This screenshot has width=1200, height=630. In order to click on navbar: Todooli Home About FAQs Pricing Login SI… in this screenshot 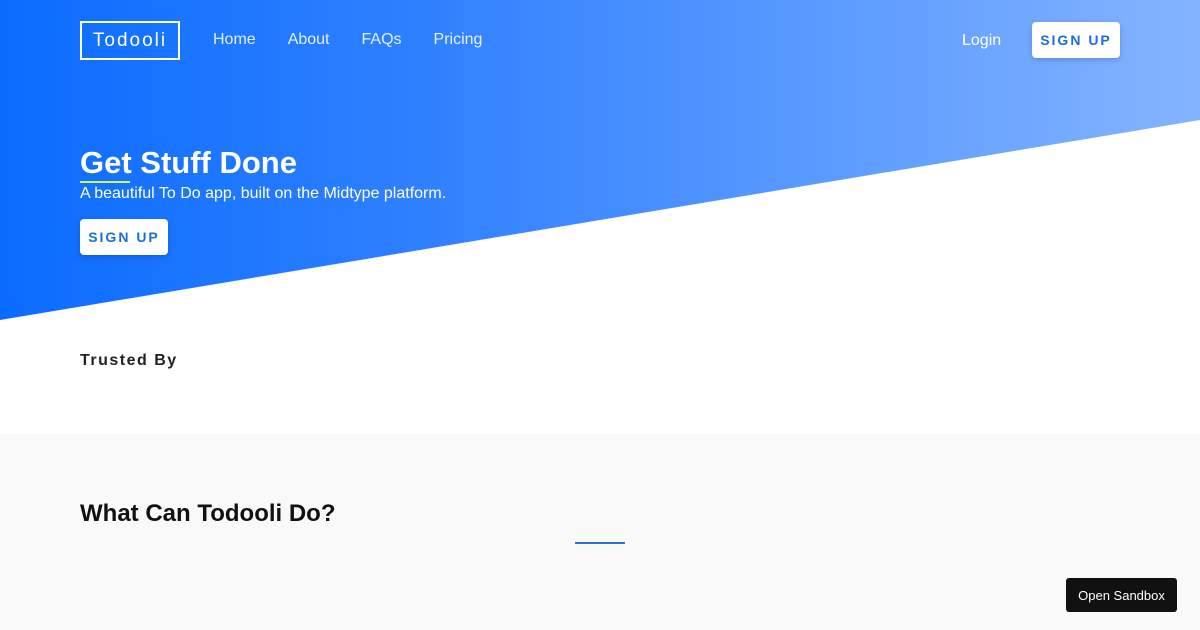, I will do `click(600, 40)`.